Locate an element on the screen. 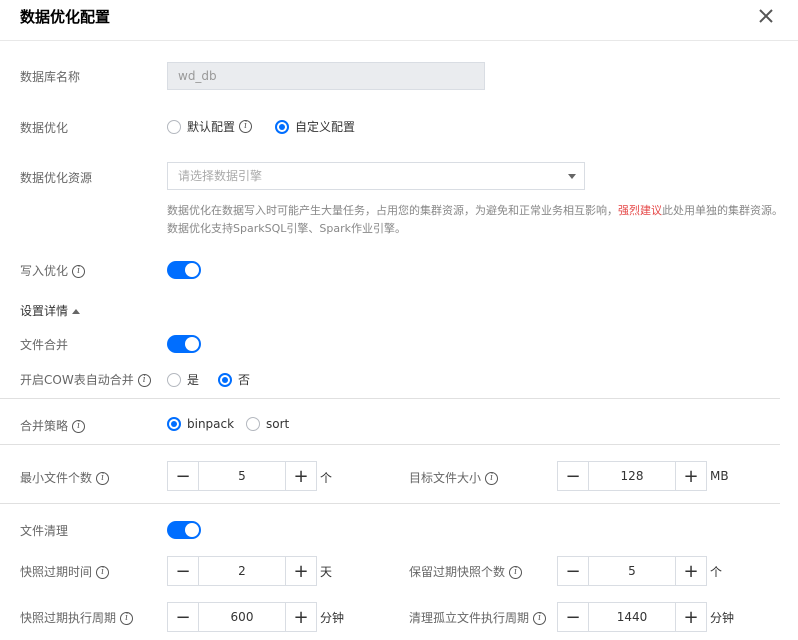  stepper-value: 1440 is located at coordinates (632, 617).